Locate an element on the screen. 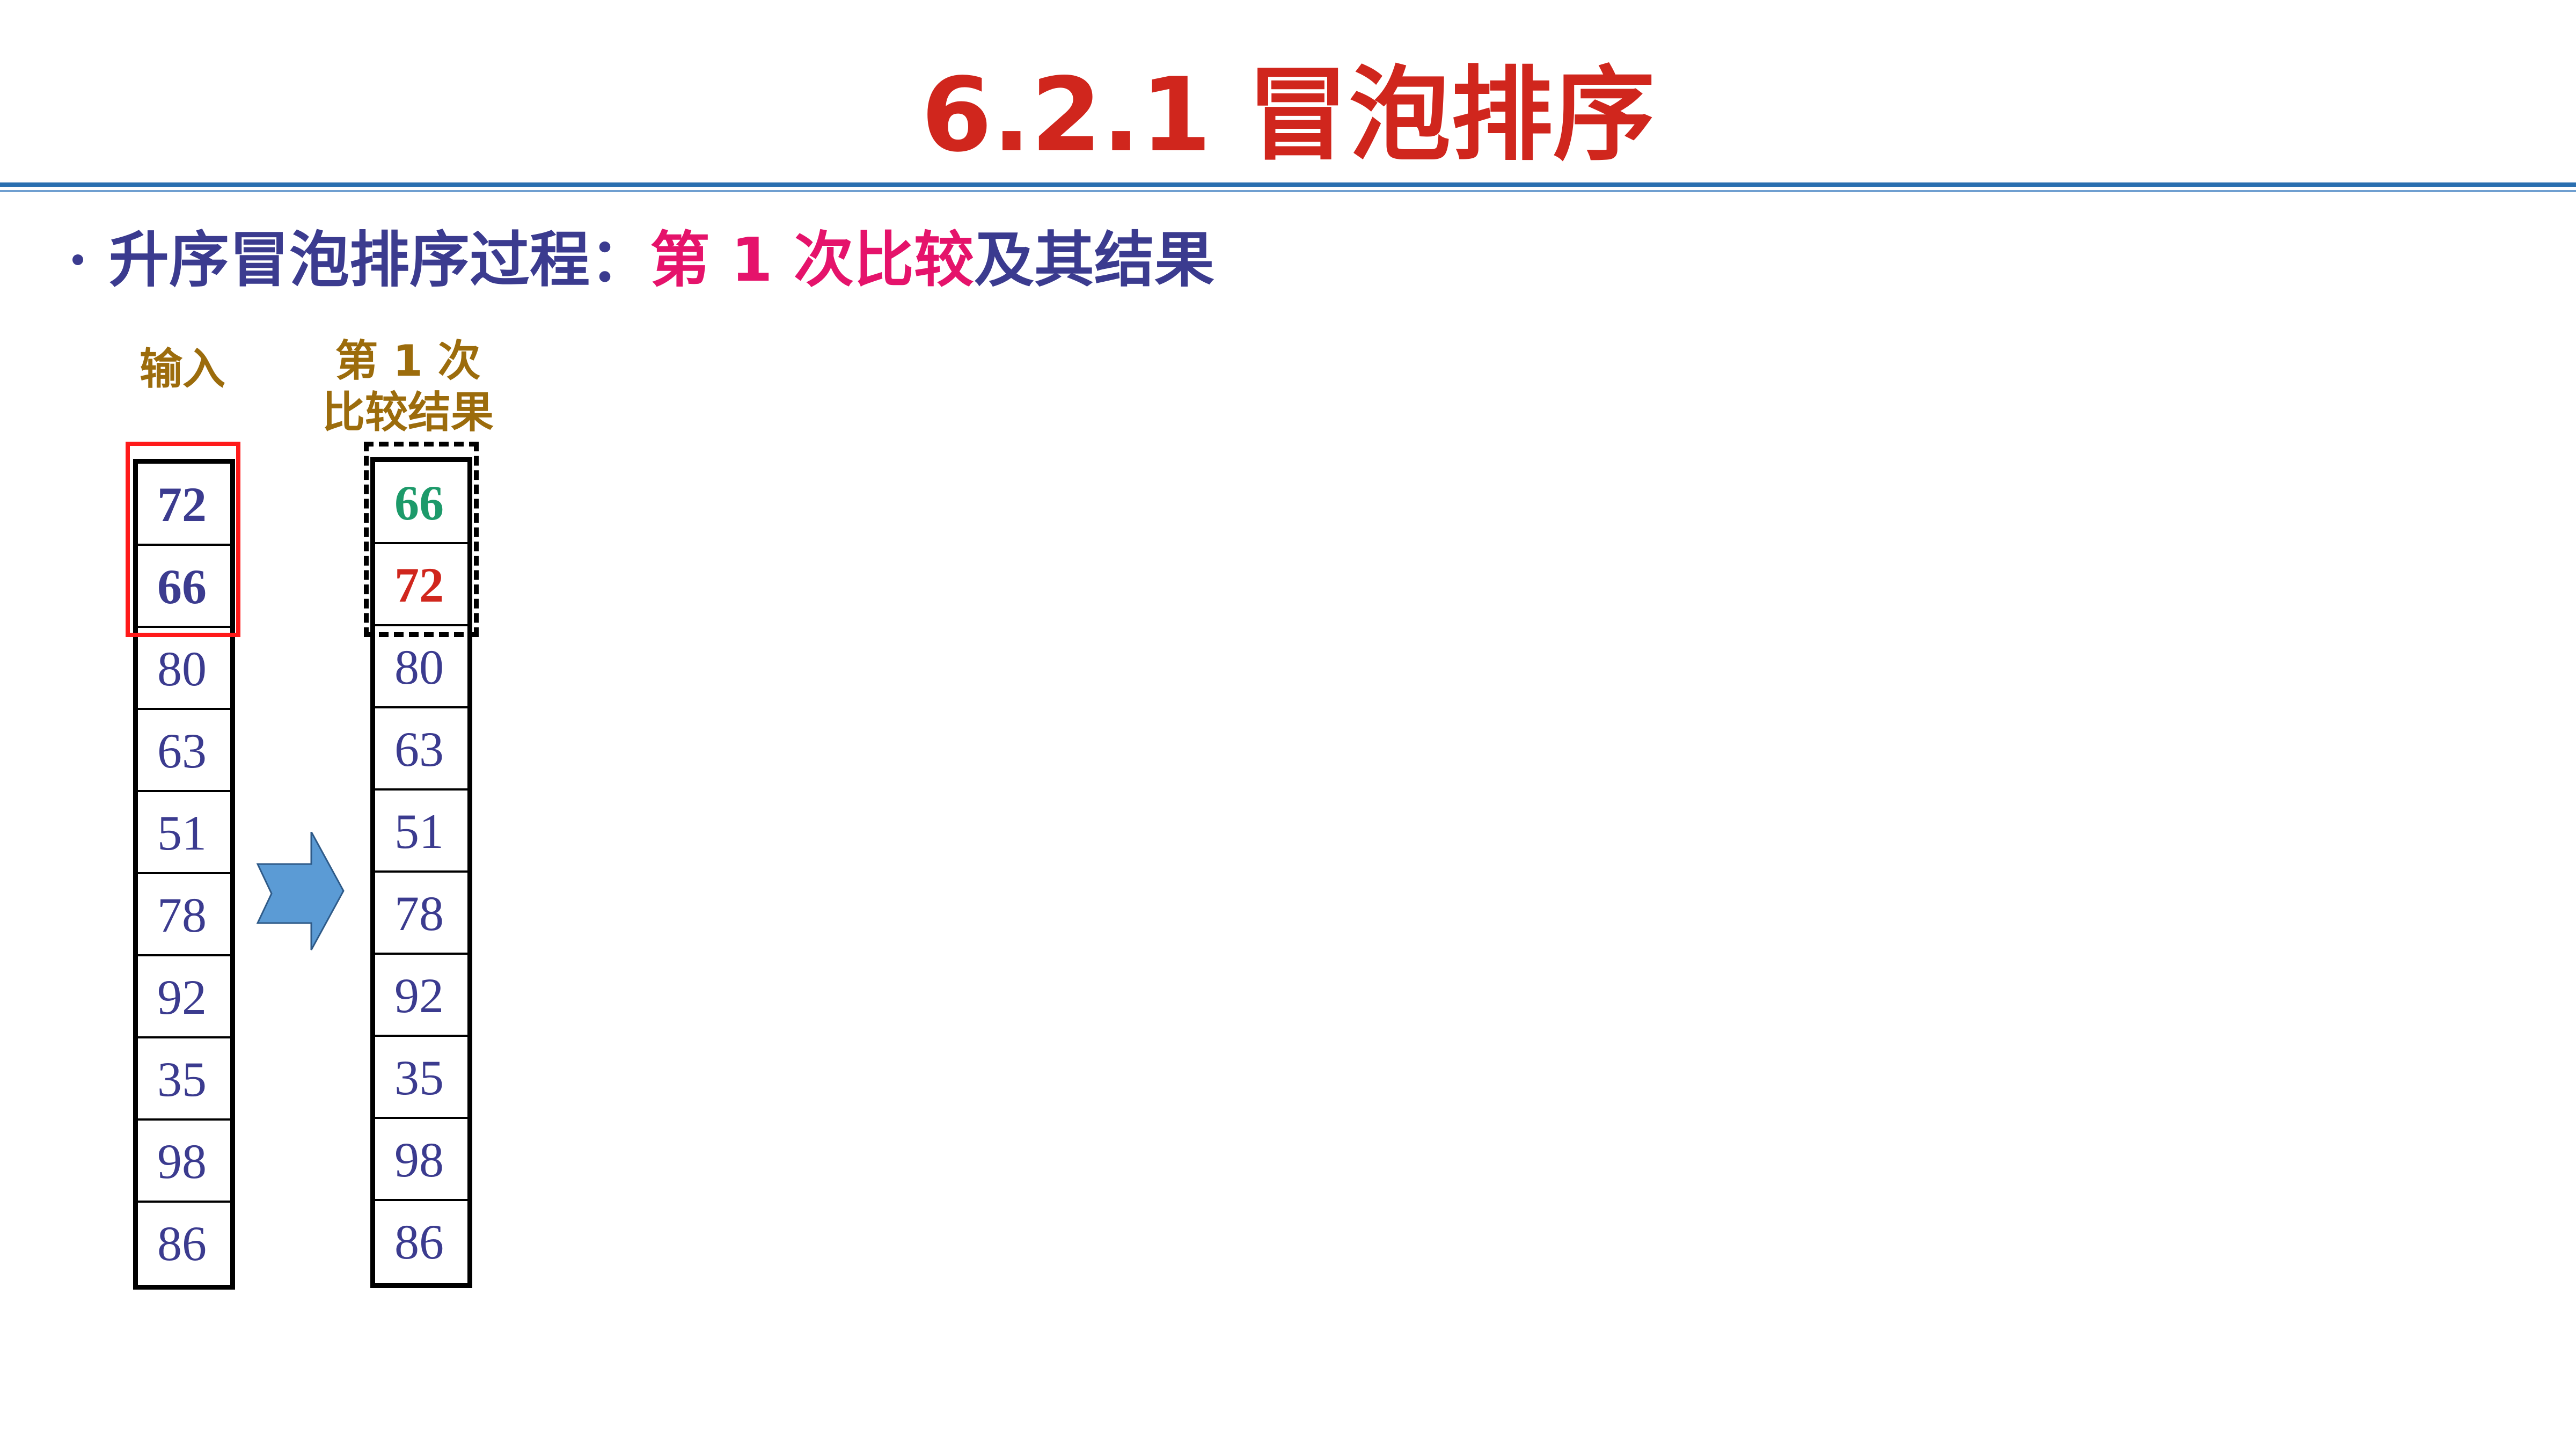 This screenshot has width=2576, height=1449. input-label-text: 输入 is located at coordinates (182, 369).